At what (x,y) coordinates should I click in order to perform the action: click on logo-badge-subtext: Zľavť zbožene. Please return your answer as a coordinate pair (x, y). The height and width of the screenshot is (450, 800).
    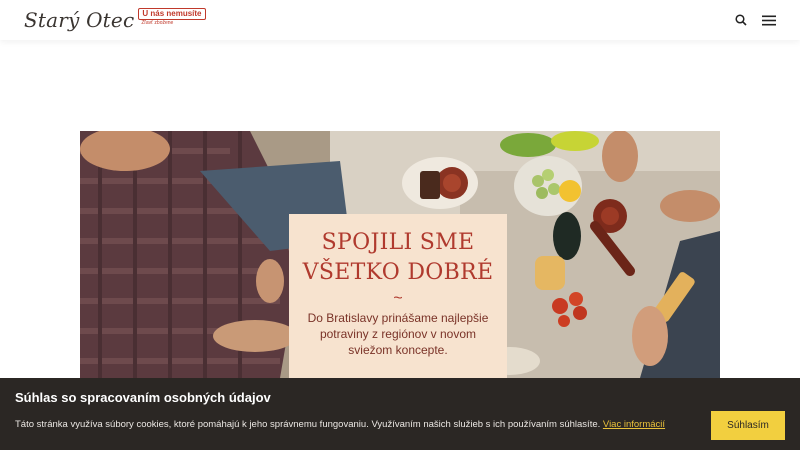
    Looking at the image, I should click on (157, 22).